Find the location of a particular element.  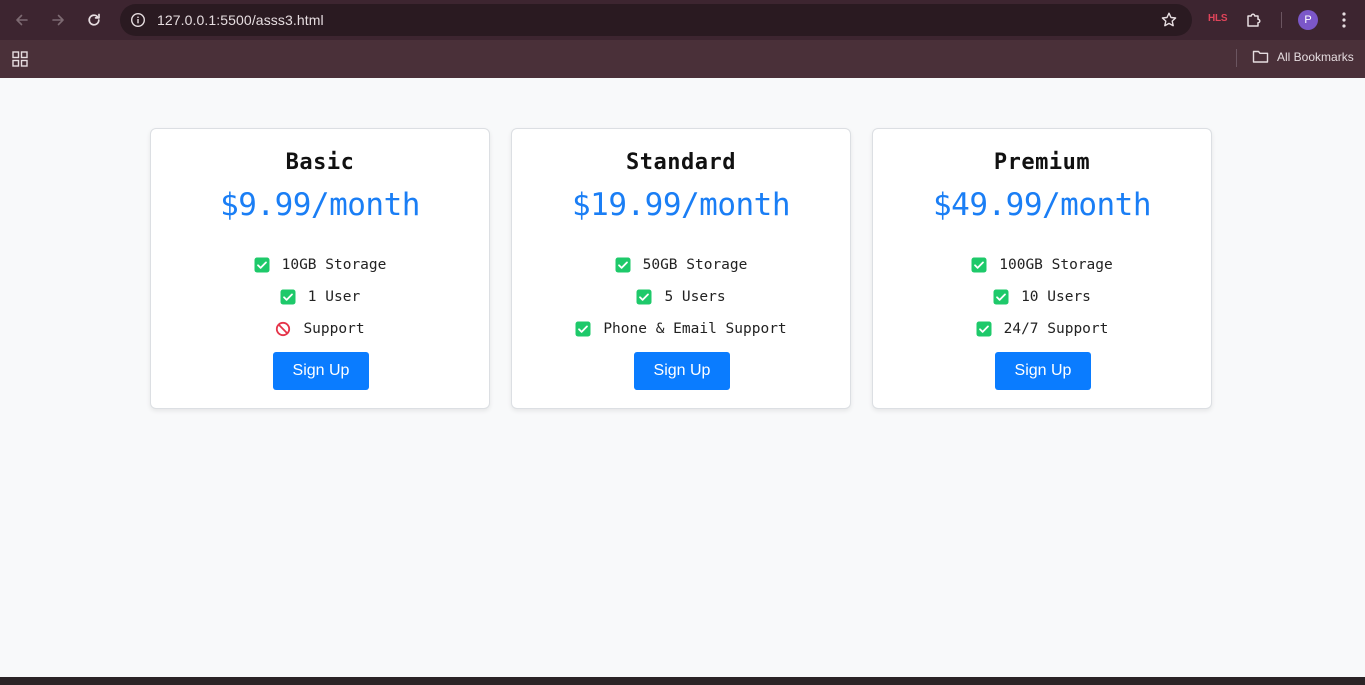

forward-arrow-icon is located at coordinates (58, 20).